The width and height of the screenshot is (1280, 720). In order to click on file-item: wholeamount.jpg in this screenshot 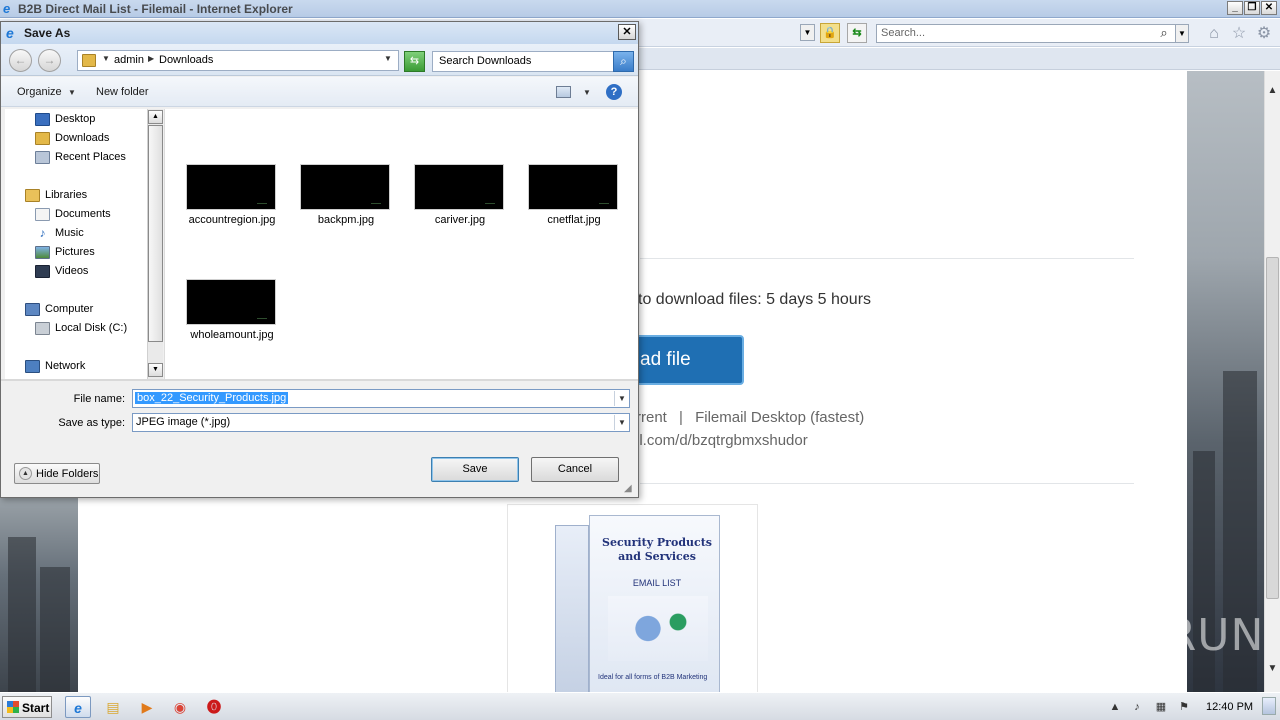, I will do `click(228, 319)`.